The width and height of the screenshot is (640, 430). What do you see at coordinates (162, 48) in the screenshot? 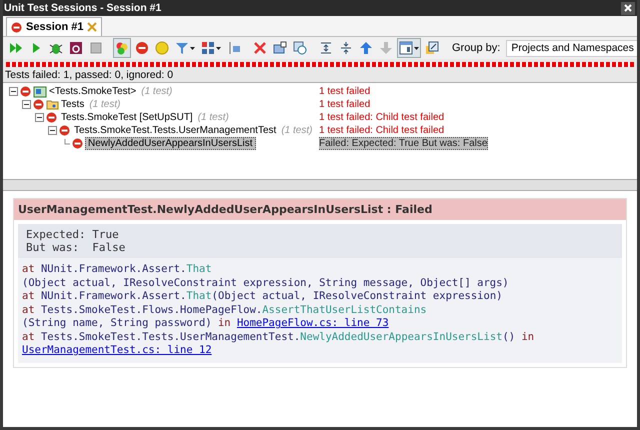
I see `ignored-filter-icon` at bounding box center [162, 48].